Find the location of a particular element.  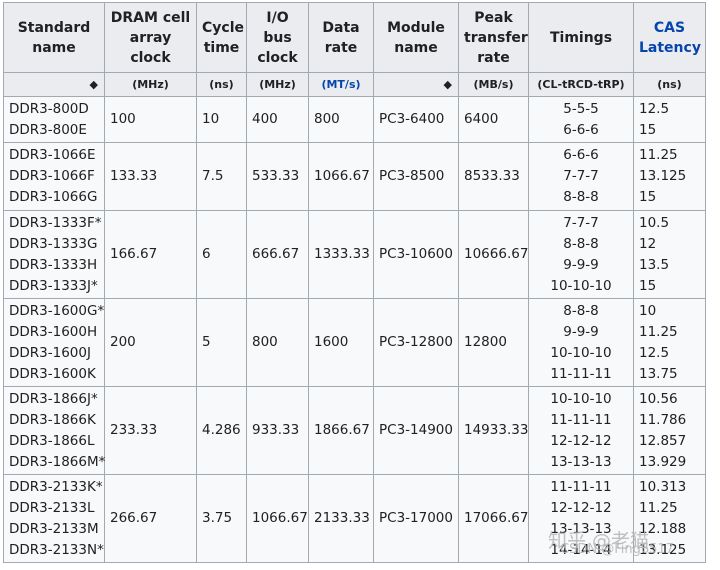

cell-dram-clock: 200 is located at coordinates (150, 342).